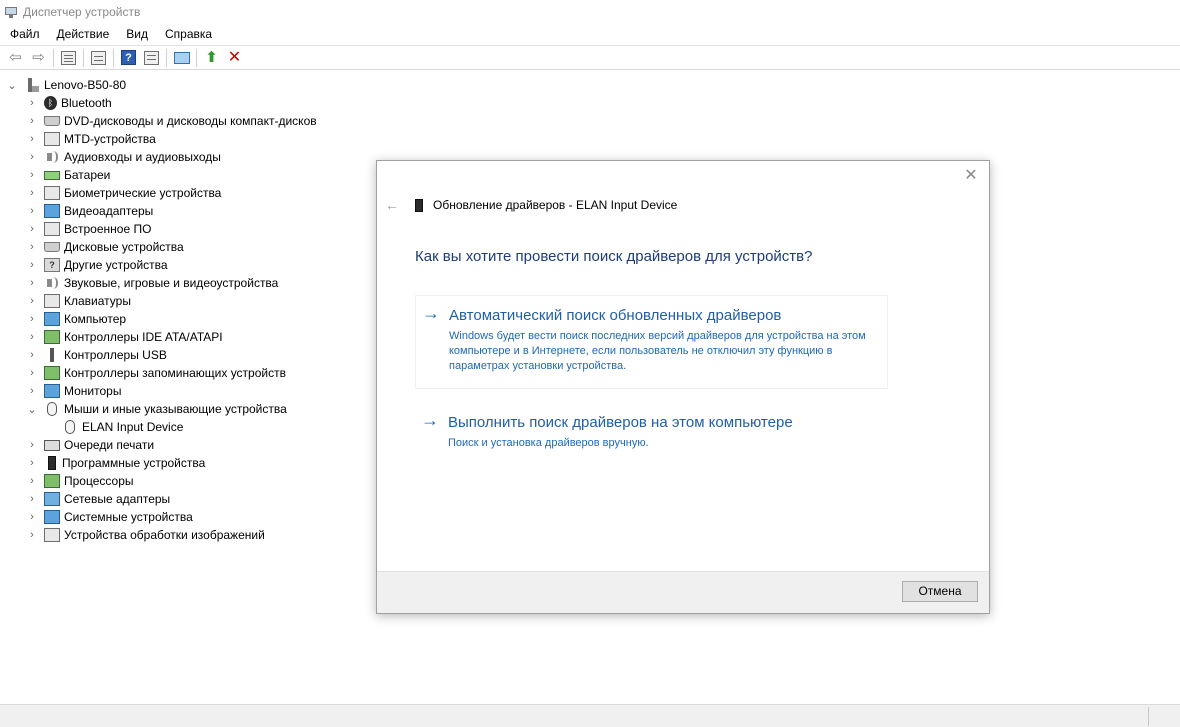  What do you see at coordinates (80, 481) in the screenshot?
I see `tree-item-processors: › Процессоры` at bounding box center [80, 481].